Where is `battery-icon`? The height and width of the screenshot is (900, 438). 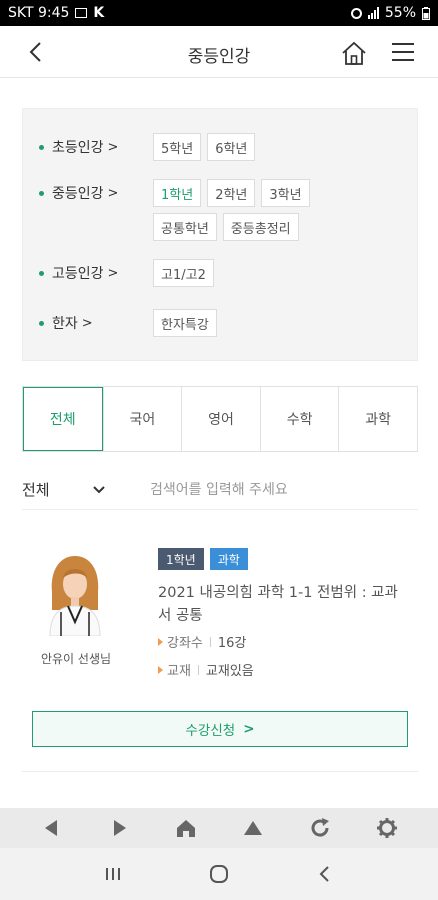 battery-icon is located at coordinates (426, 13).